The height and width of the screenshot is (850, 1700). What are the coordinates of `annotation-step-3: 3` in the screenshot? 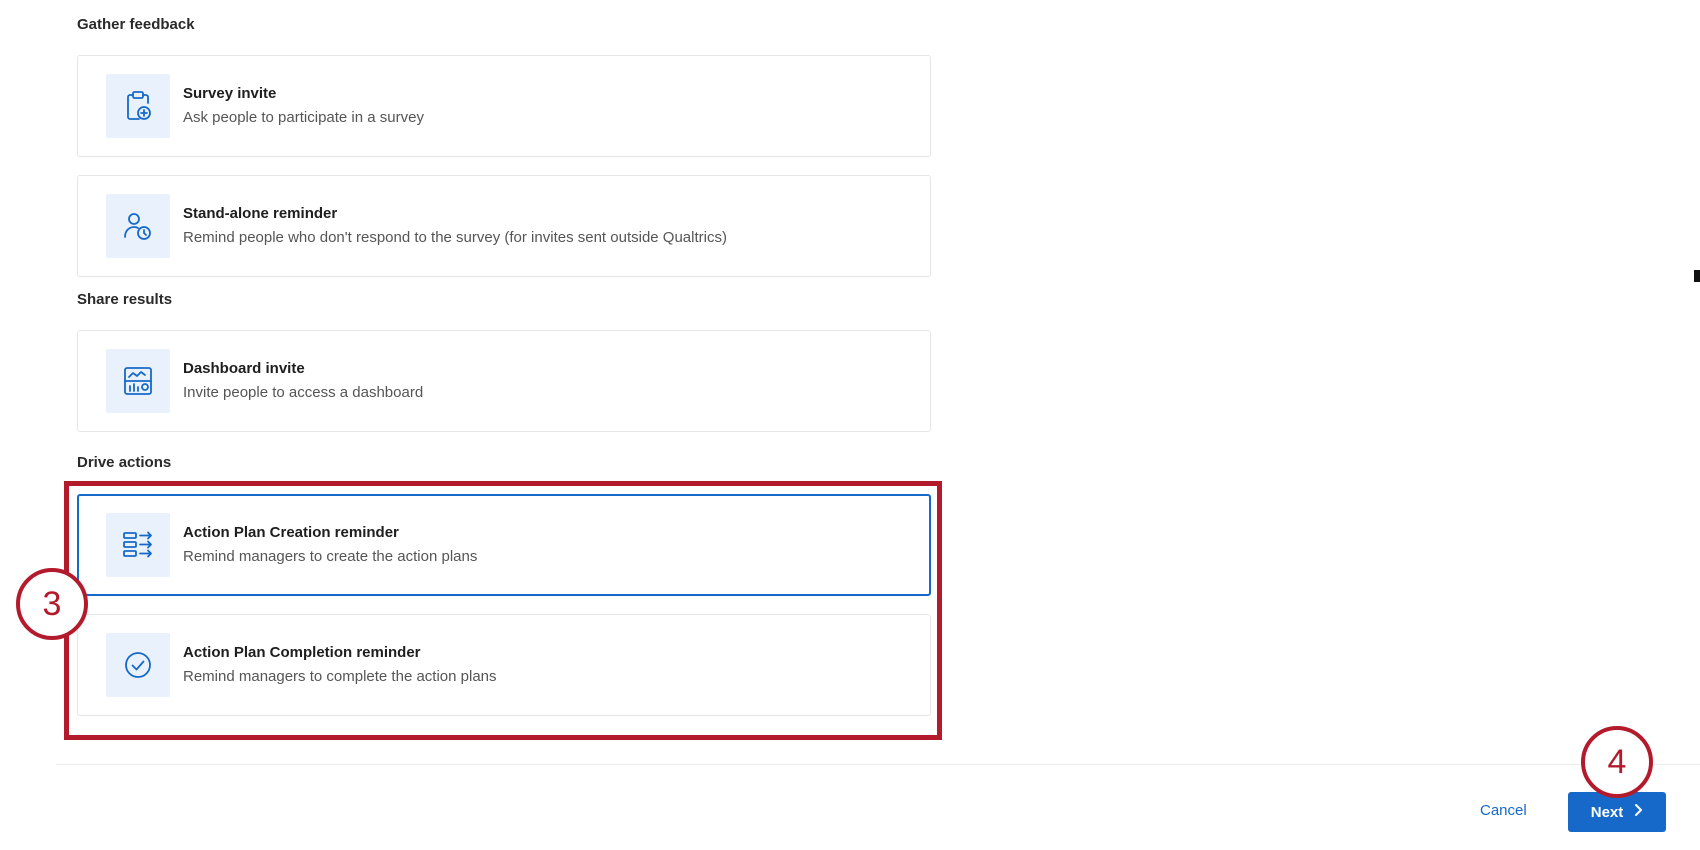 It's located at (52, 604).